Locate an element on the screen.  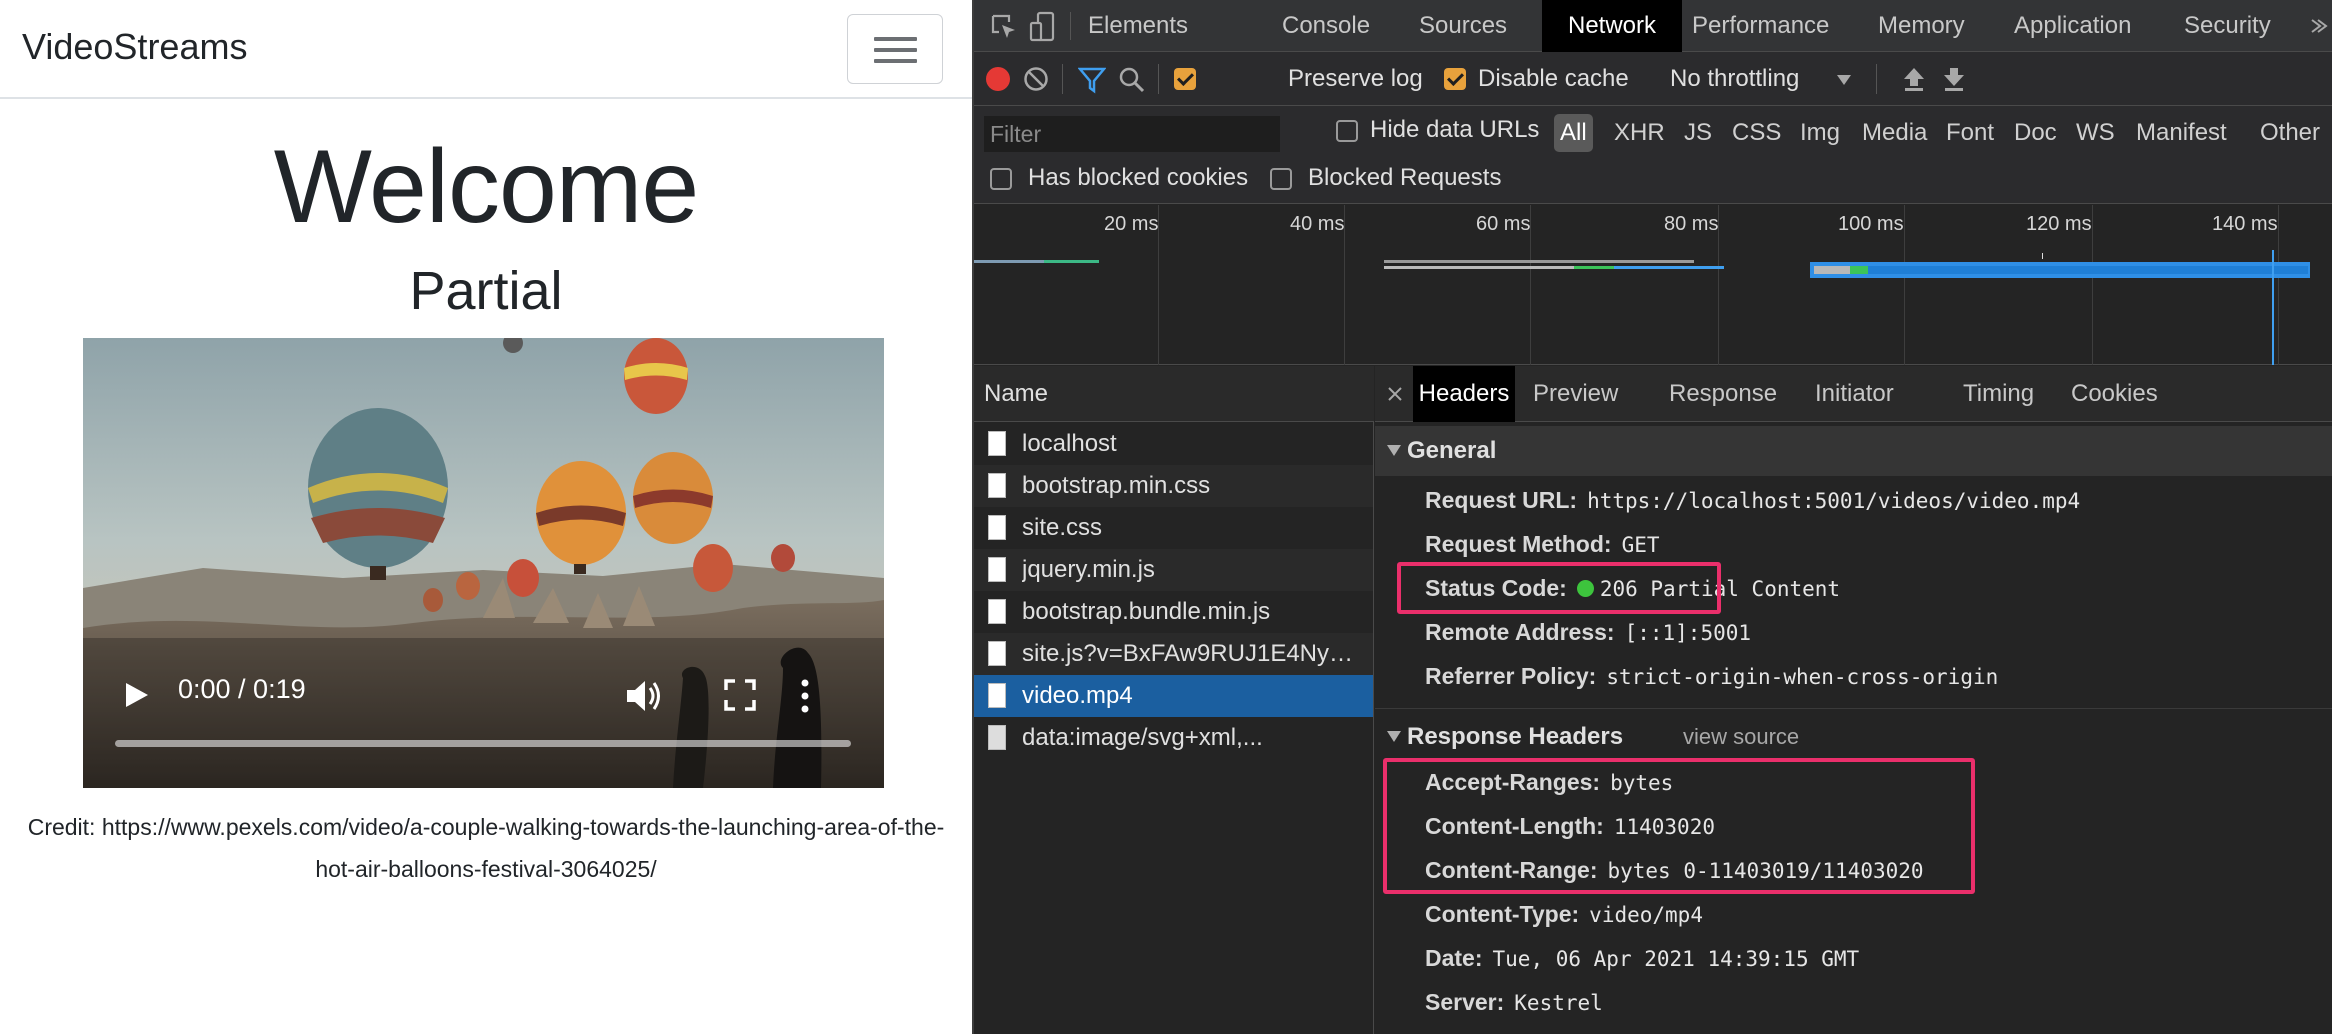
range-headers-highlight is located at coordinates (1679, 826).